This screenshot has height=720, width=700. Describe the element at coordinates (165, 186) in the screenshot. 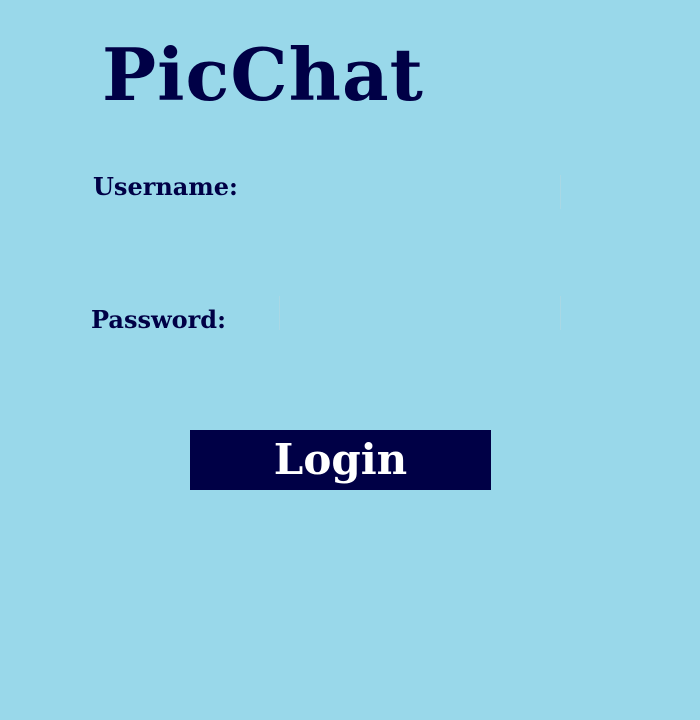

I see `username-label: Username:` at that location.